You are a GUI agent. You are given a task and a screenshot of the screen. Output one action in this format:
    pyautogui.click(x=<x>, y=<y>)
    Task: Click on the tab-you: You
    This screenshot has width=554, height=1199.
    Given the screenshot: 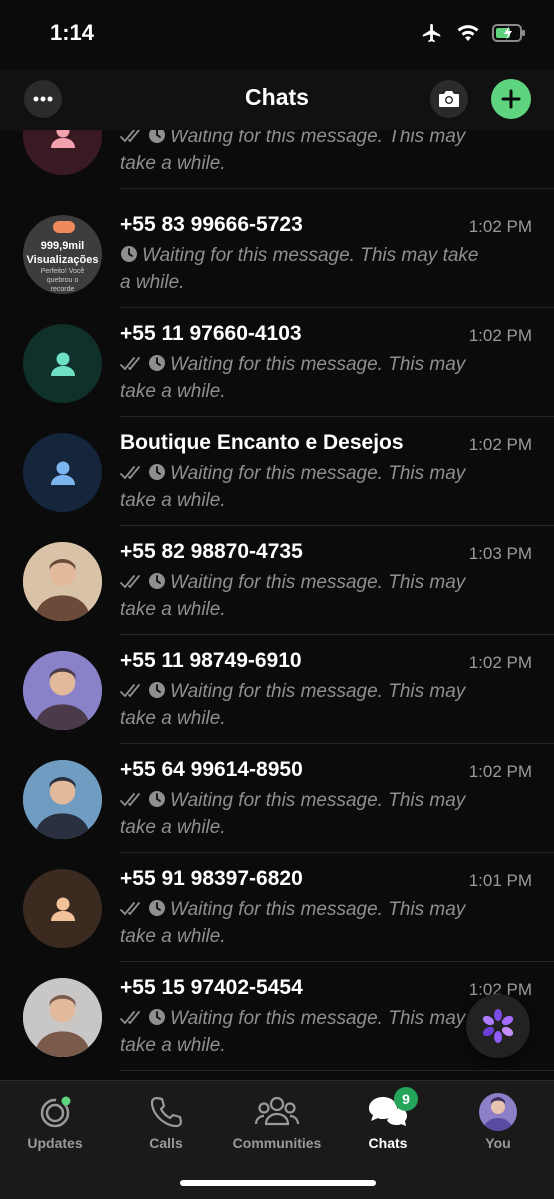 What is the action you would take?
    pyautogui.click(x=498, y=1121)
    